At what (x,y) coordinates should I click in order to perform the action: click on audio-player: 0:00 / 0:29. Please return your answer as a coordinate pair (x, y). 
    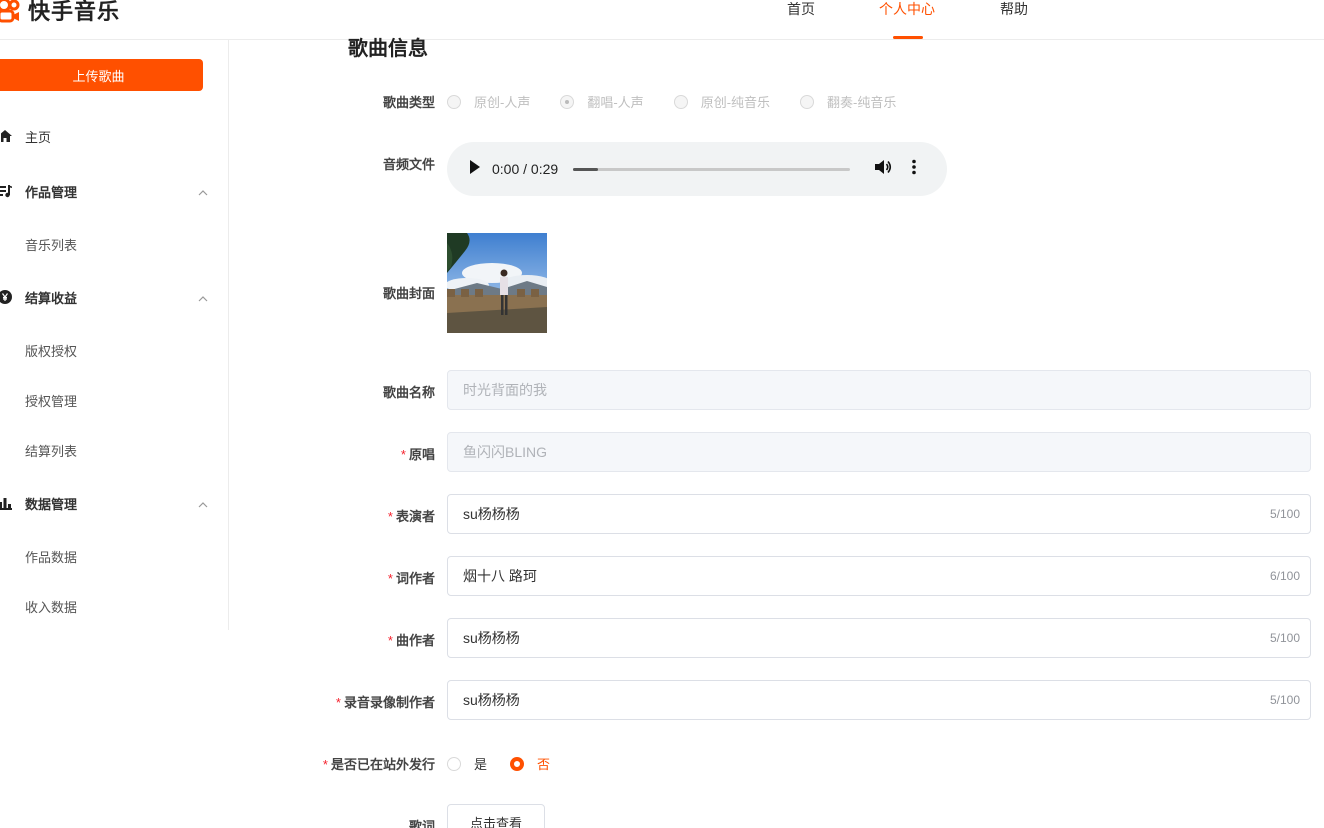
    Looking at the image, I should click on (697, 169).